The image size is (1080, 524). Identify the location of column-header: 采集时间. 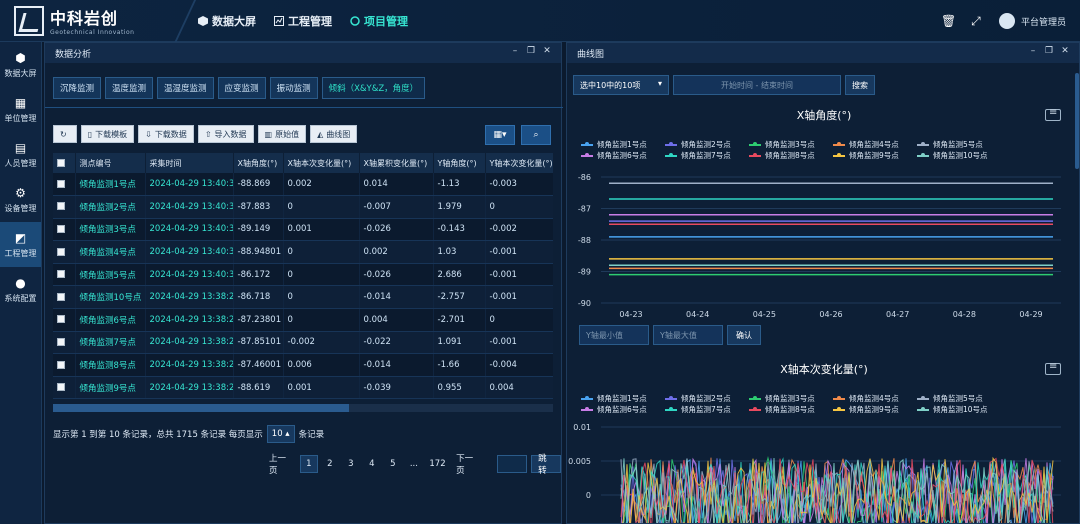
(189, 163).